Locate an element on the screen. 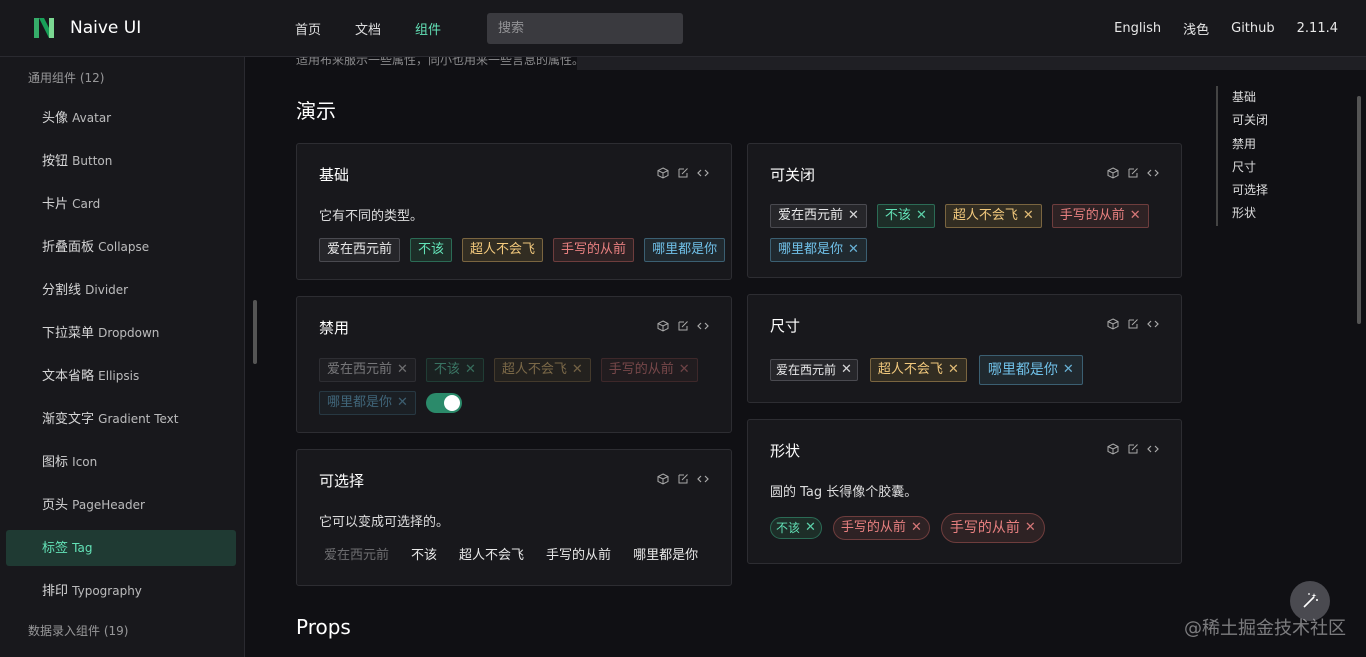 The image size is (1366, 657). sidebar-item-button: 按钮 Button is located at coordinates (121, 161).